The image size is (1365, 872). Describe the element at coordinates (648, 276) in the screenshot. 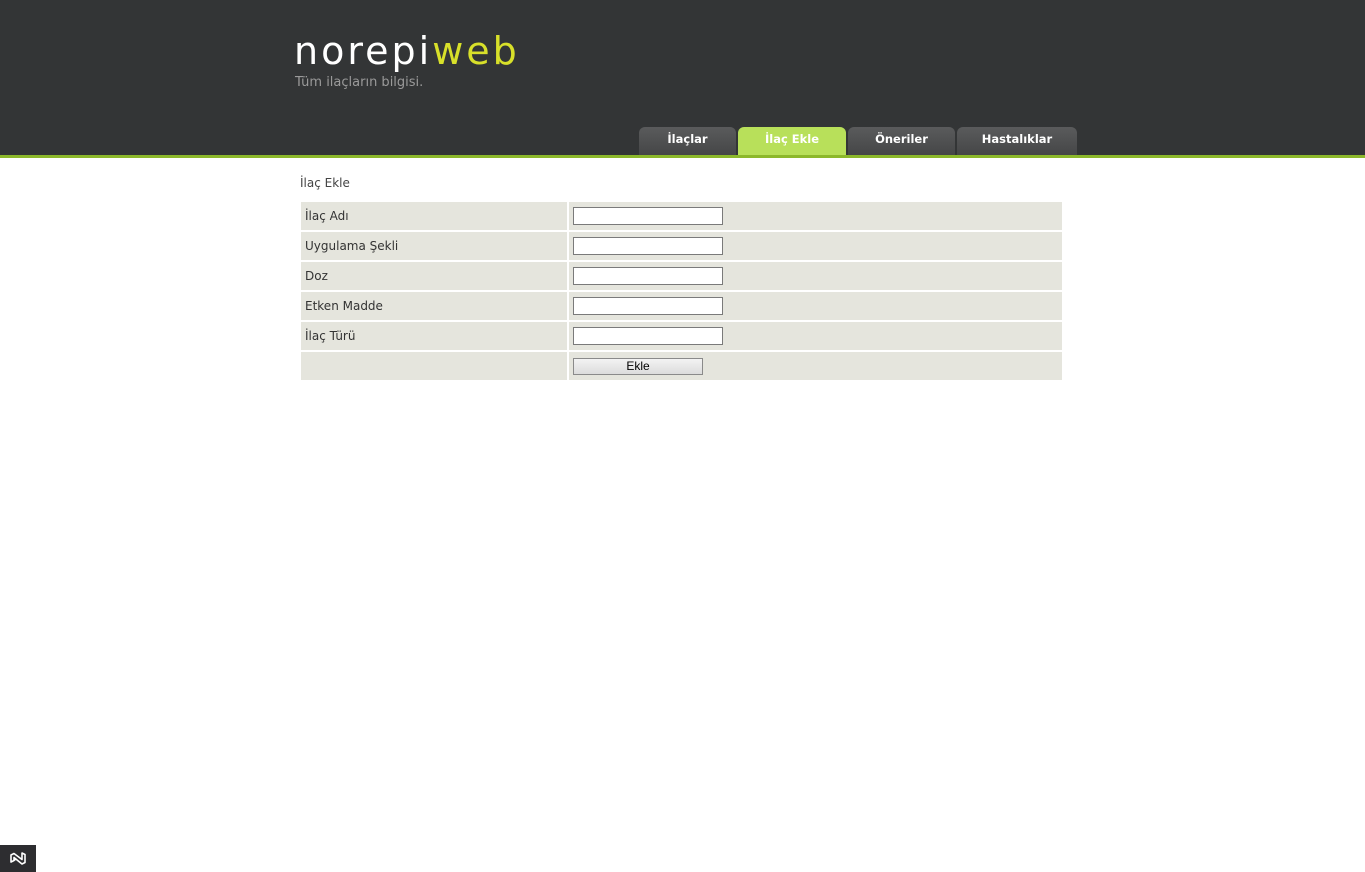

I see `doz-input` at that location.